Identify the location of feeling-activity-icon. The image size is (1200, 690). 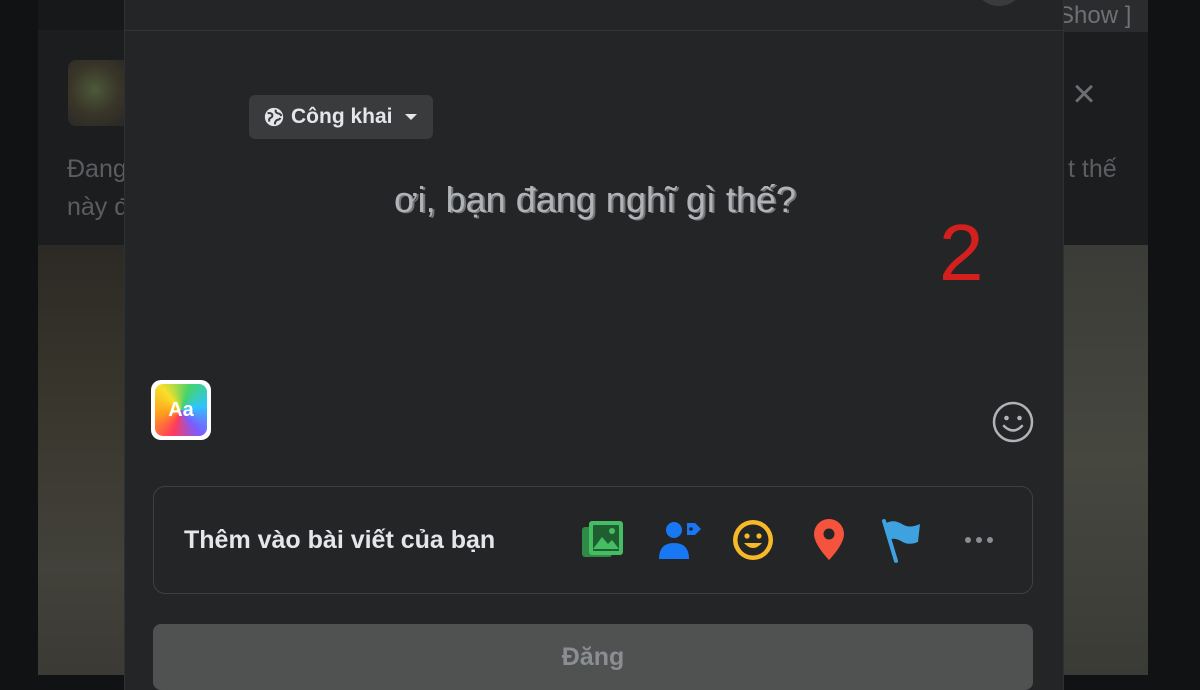
(753, 540).